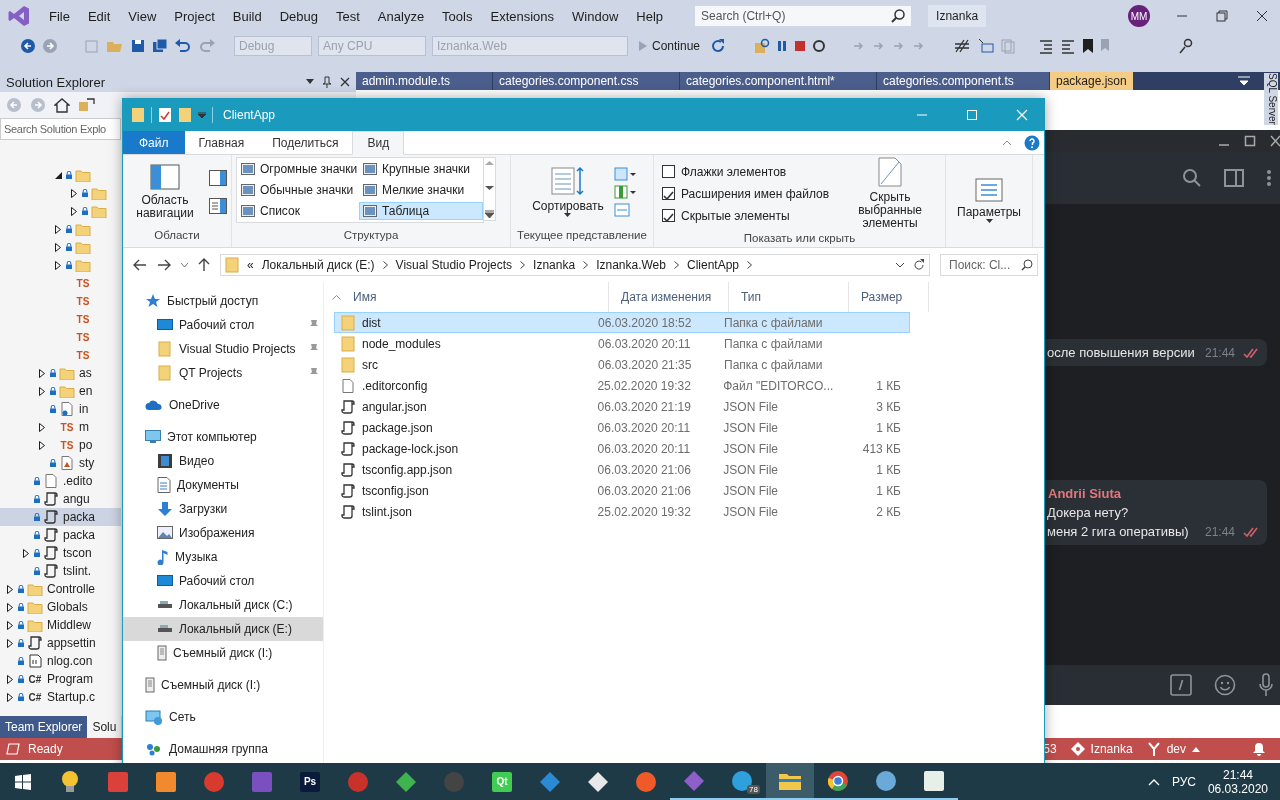  Describe the element at coordinates (138, 46) in the screenshot. I see `save-icon` at that location.